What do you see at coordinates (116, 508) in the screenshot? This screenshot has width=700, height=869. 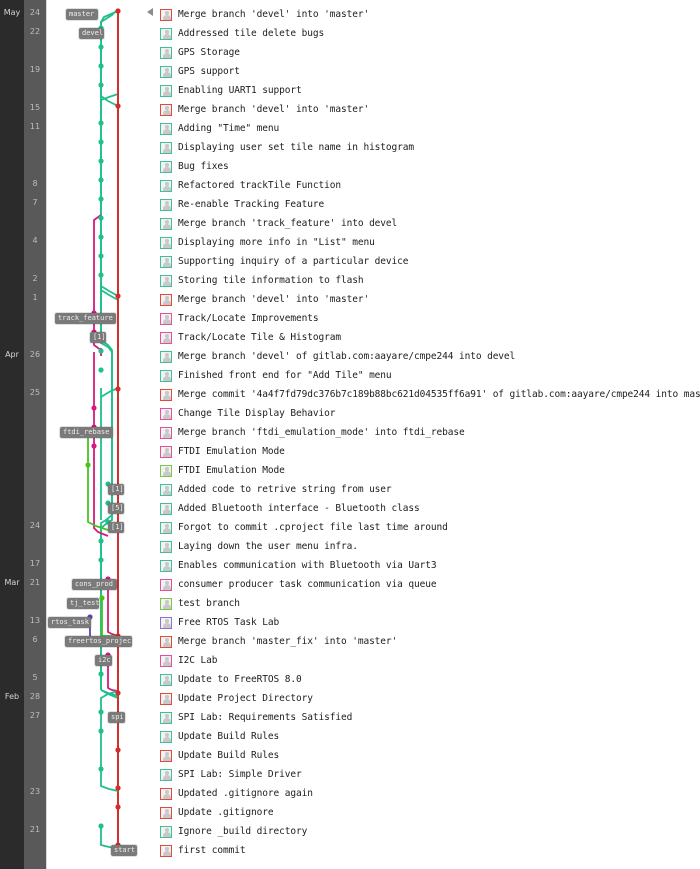 I see `ref-label-5: [5]` at bounding box center [116, 508].